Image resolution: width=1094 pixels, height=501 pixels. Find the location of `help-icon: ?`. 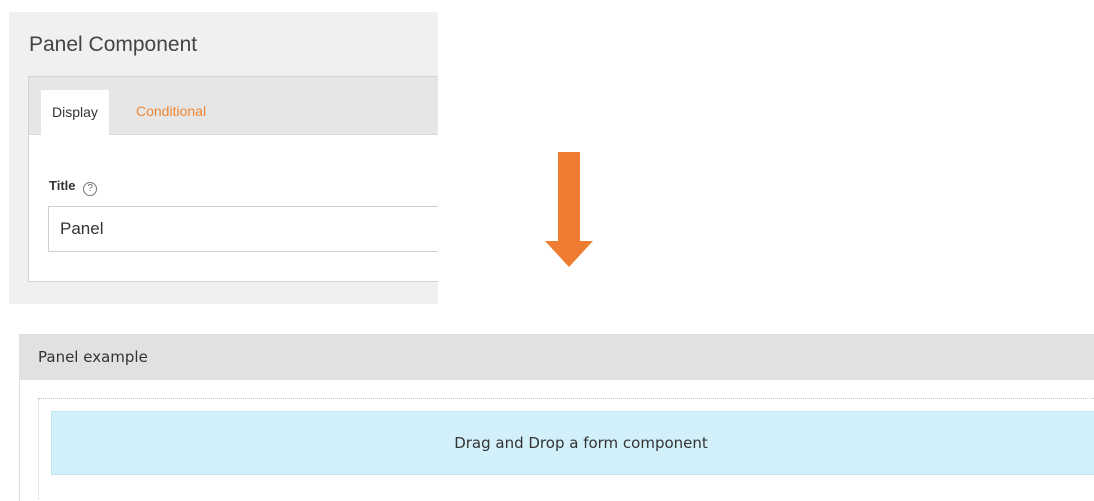

help-icon: ? is located at coordinates (90, 189).